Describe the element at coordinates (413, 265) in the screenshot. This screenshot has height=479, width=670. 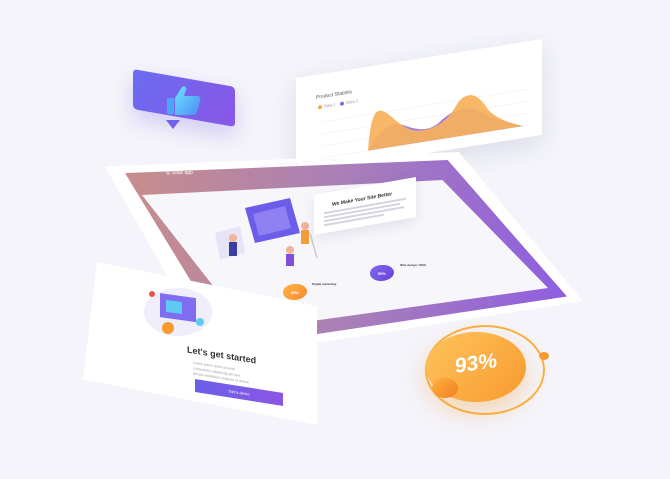
I see `feature-title-2: Web design / SEM` at that location.